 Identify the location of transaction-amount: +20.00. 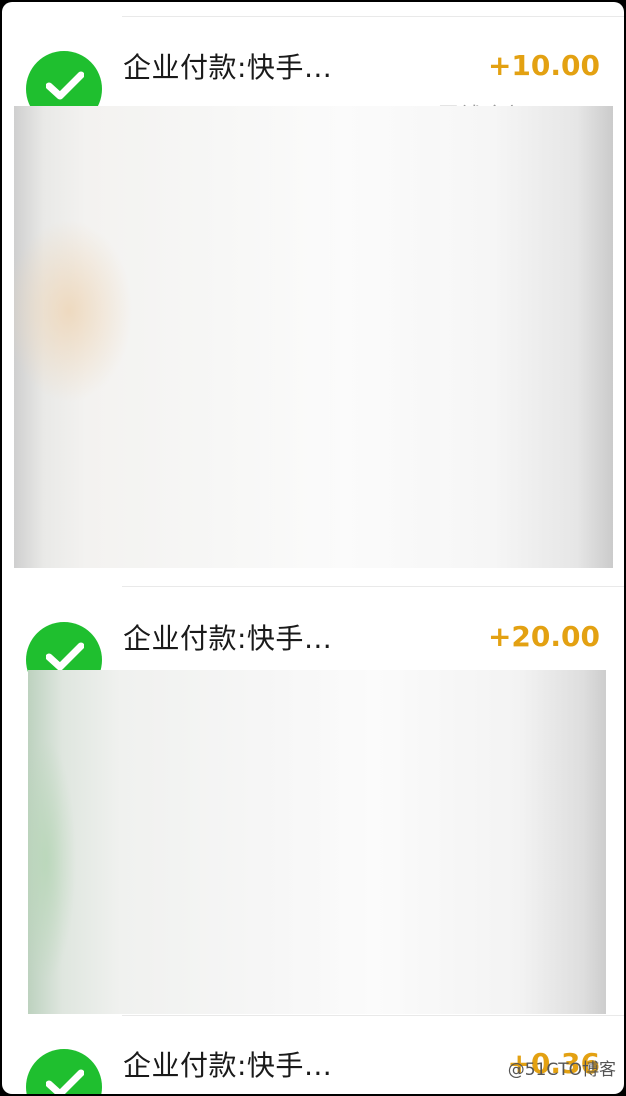
(543, 636).